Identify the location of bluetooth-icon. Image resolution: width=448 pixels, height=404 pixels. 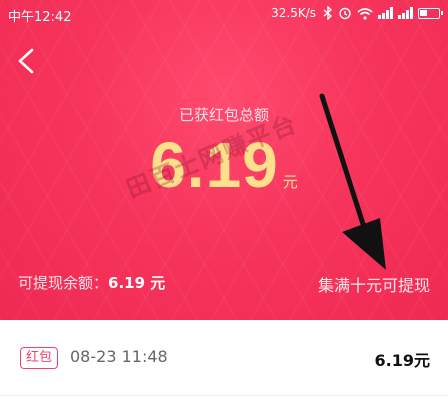
(328, 13).